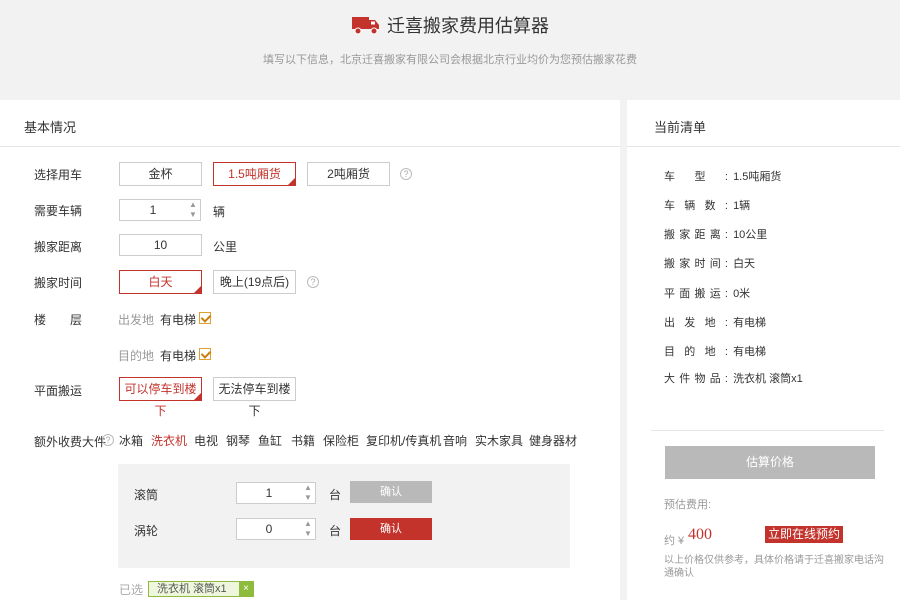  Describe the element at coordinates (225, 247) in the screenshot. I see `distance-unit: 公里` at that location.